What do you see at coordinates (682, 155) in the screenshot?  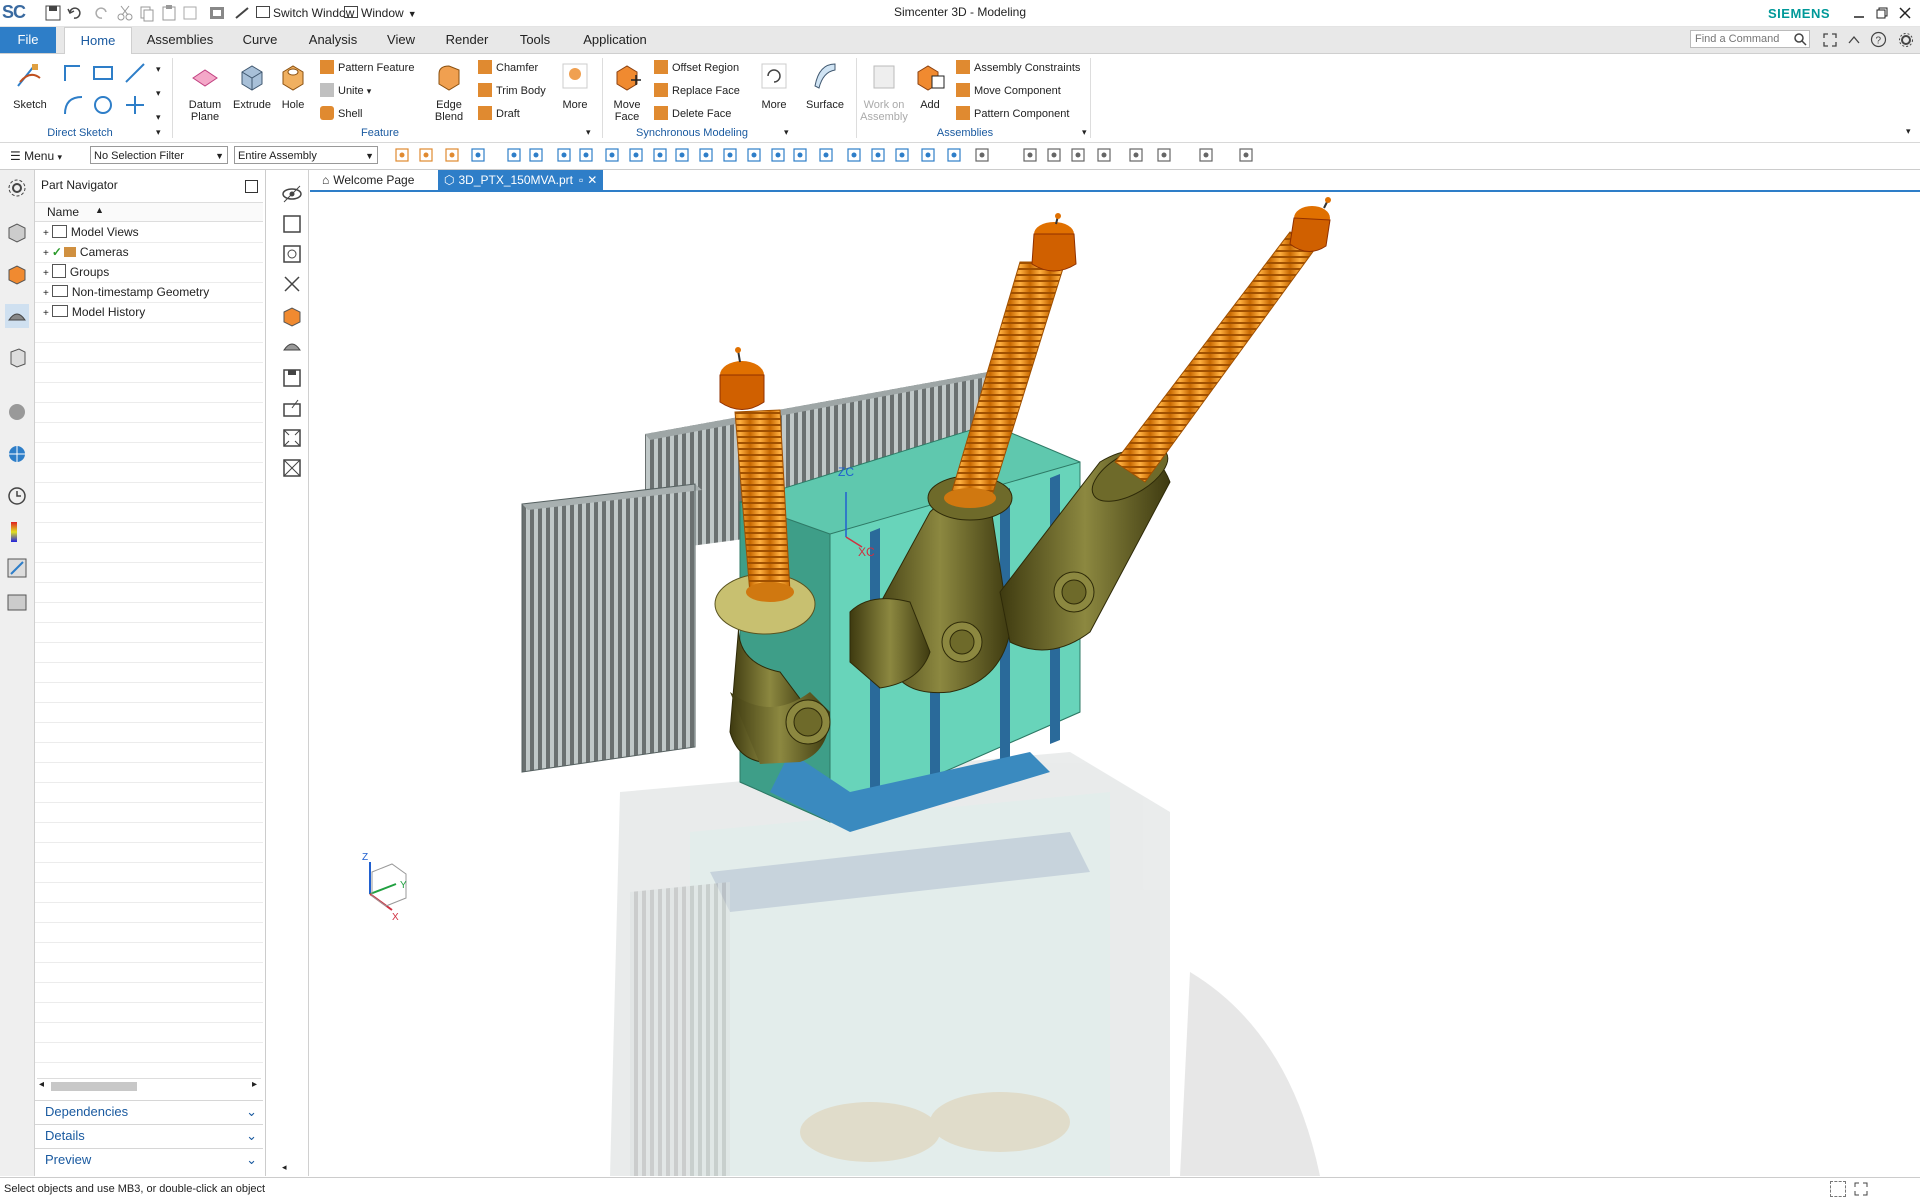 I see `snap-intersection-icon` at bounding box center [682, 155].